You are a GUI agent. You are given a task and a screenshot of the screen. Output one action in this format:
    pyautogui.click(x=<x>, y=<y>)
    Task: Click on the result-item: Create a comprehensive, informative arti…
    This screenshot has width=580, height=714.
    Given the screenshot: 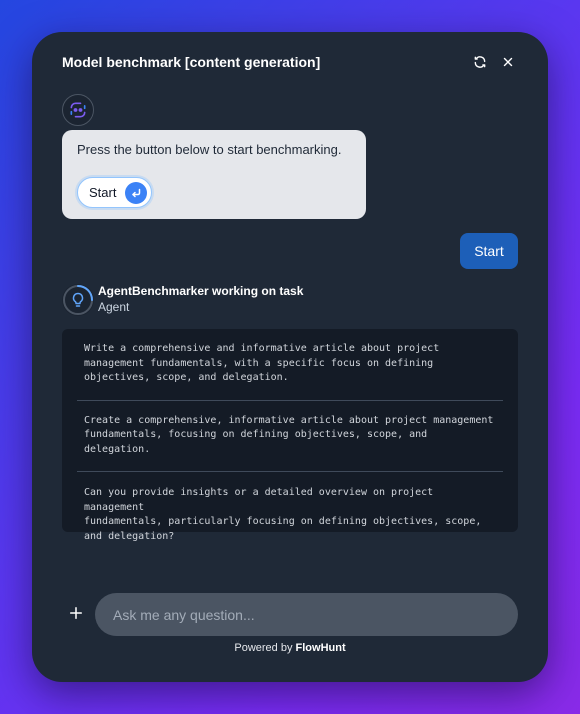 What is the action you would take?
    pyautogui.click(x=289, y=434)
    